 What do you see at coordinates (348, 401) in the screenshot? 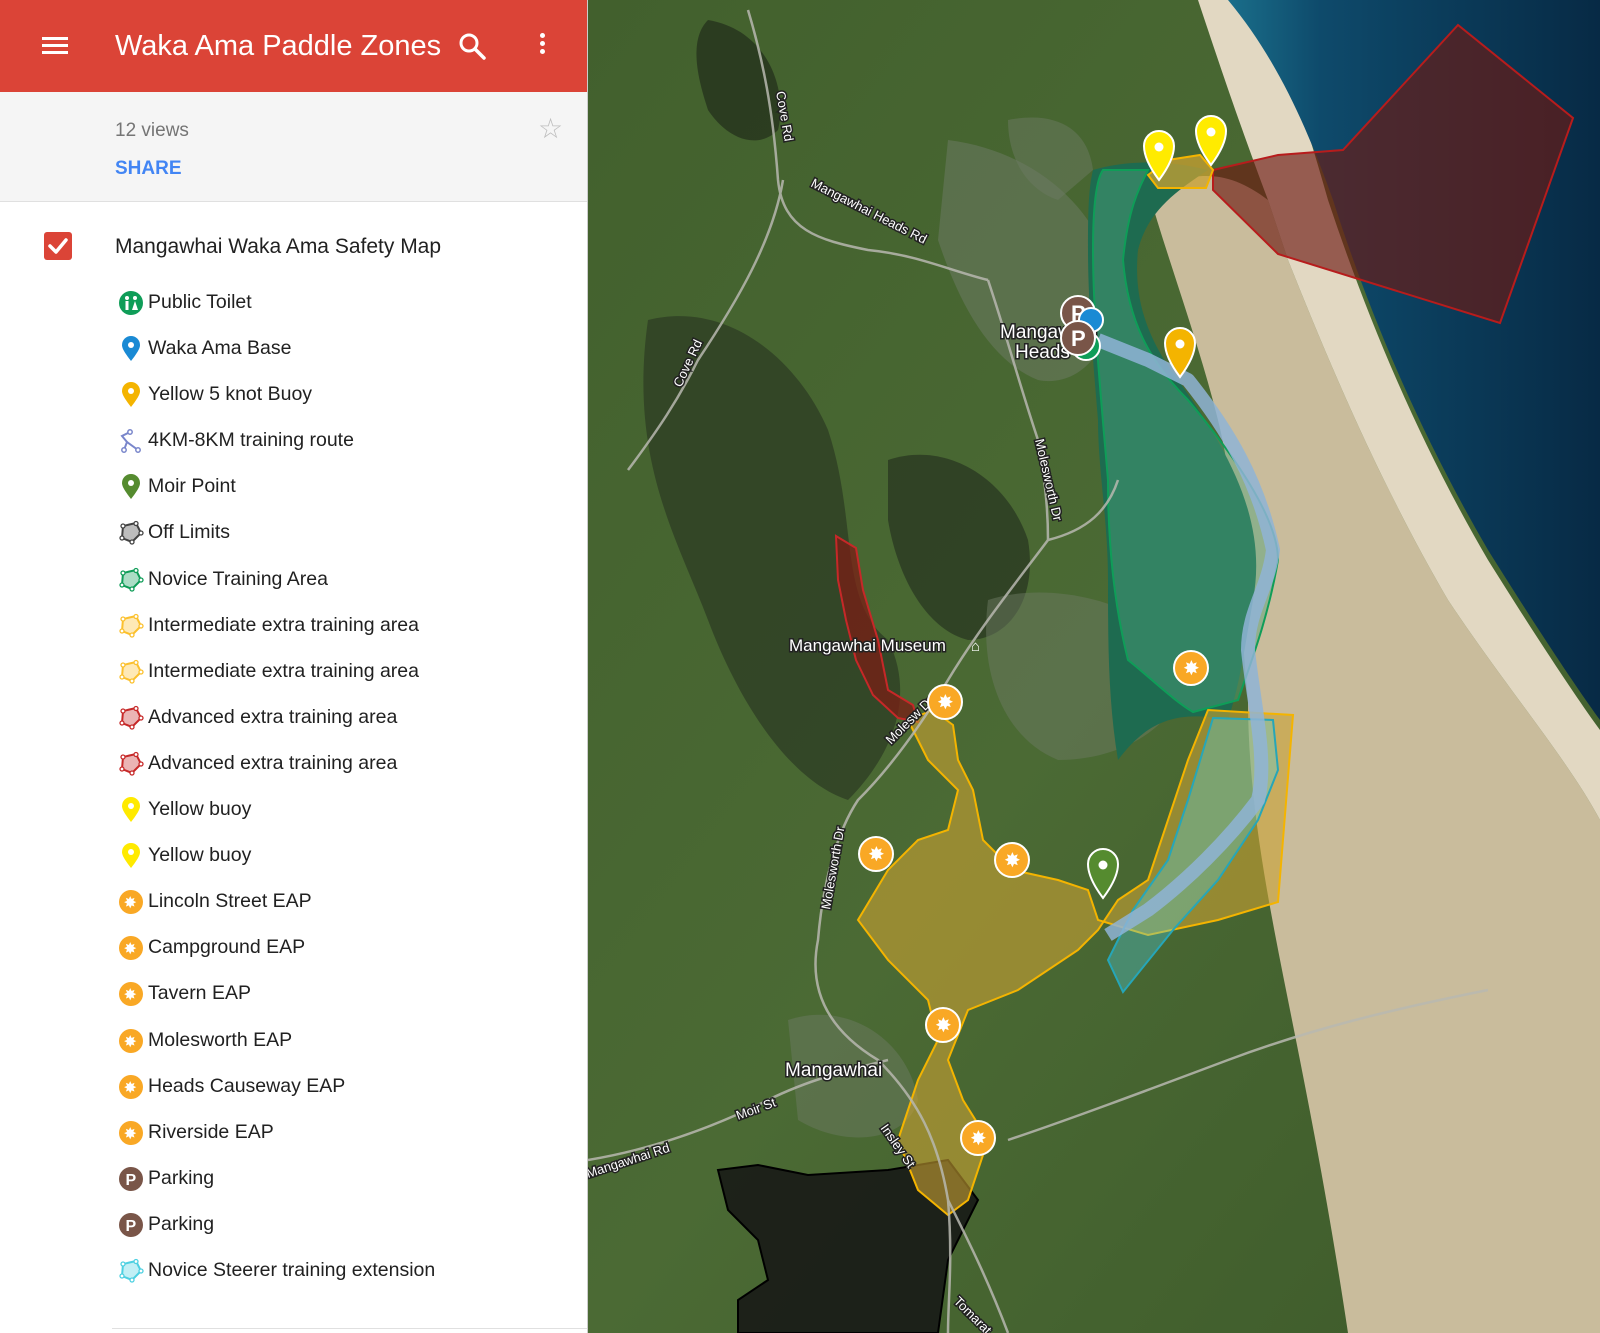
I see `legend-item: Yellow 5 knot Buoy` at bounding box center [348, 401].